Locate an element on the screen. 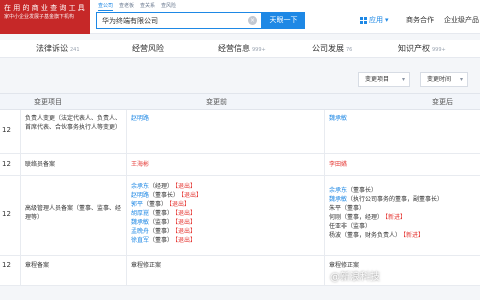 This screenshot has height=300, width=480. person-link: 李田嬿 is located at coordinates (338, 164).